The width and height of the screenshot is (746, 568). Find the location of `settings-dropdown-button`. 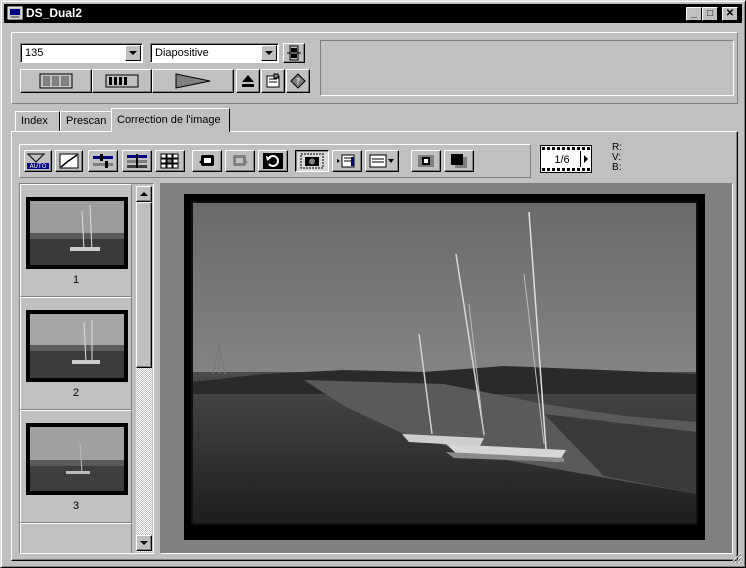

settings-dropdown-button is located at coordinates (382, 161).